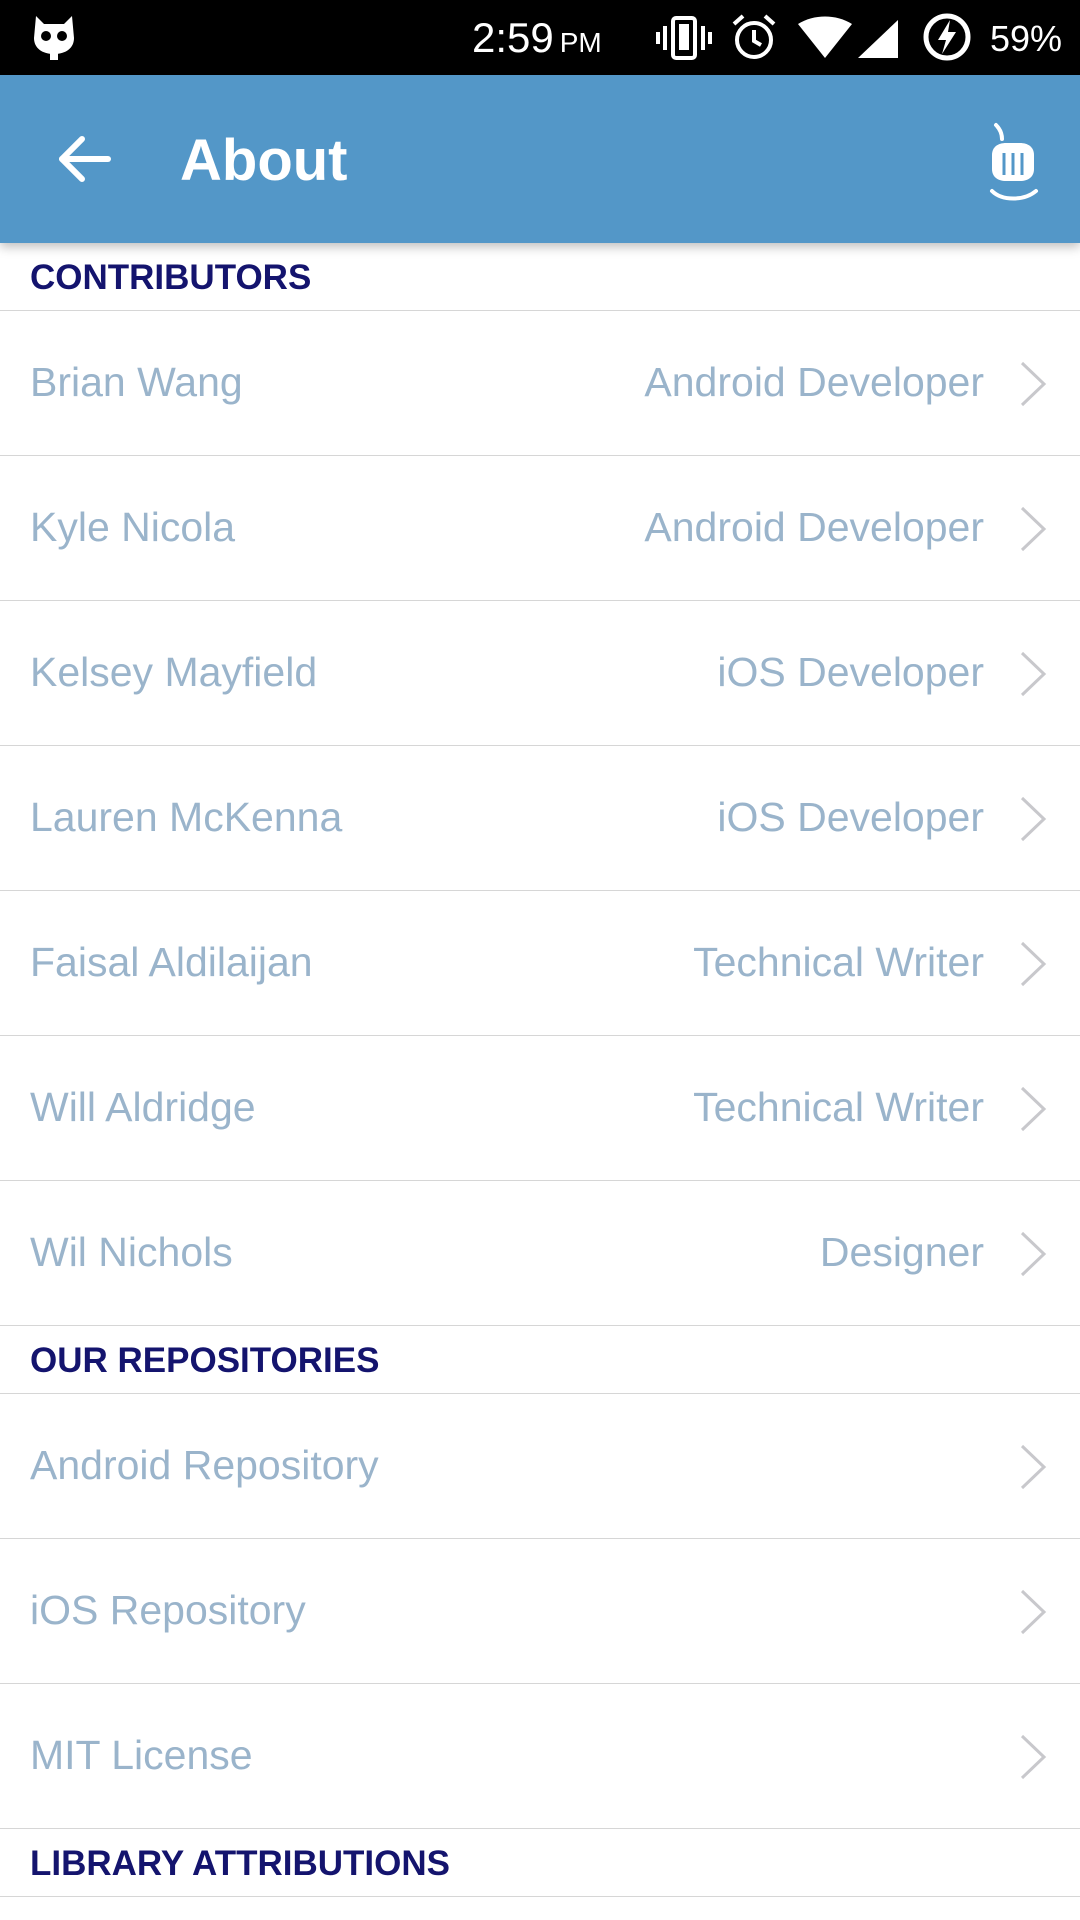 The height and width of the screenshot is (1920, 1080). Describe the element at coordinates (878, 39) in the screenshot. I see `cell-signal-icon` at that location.